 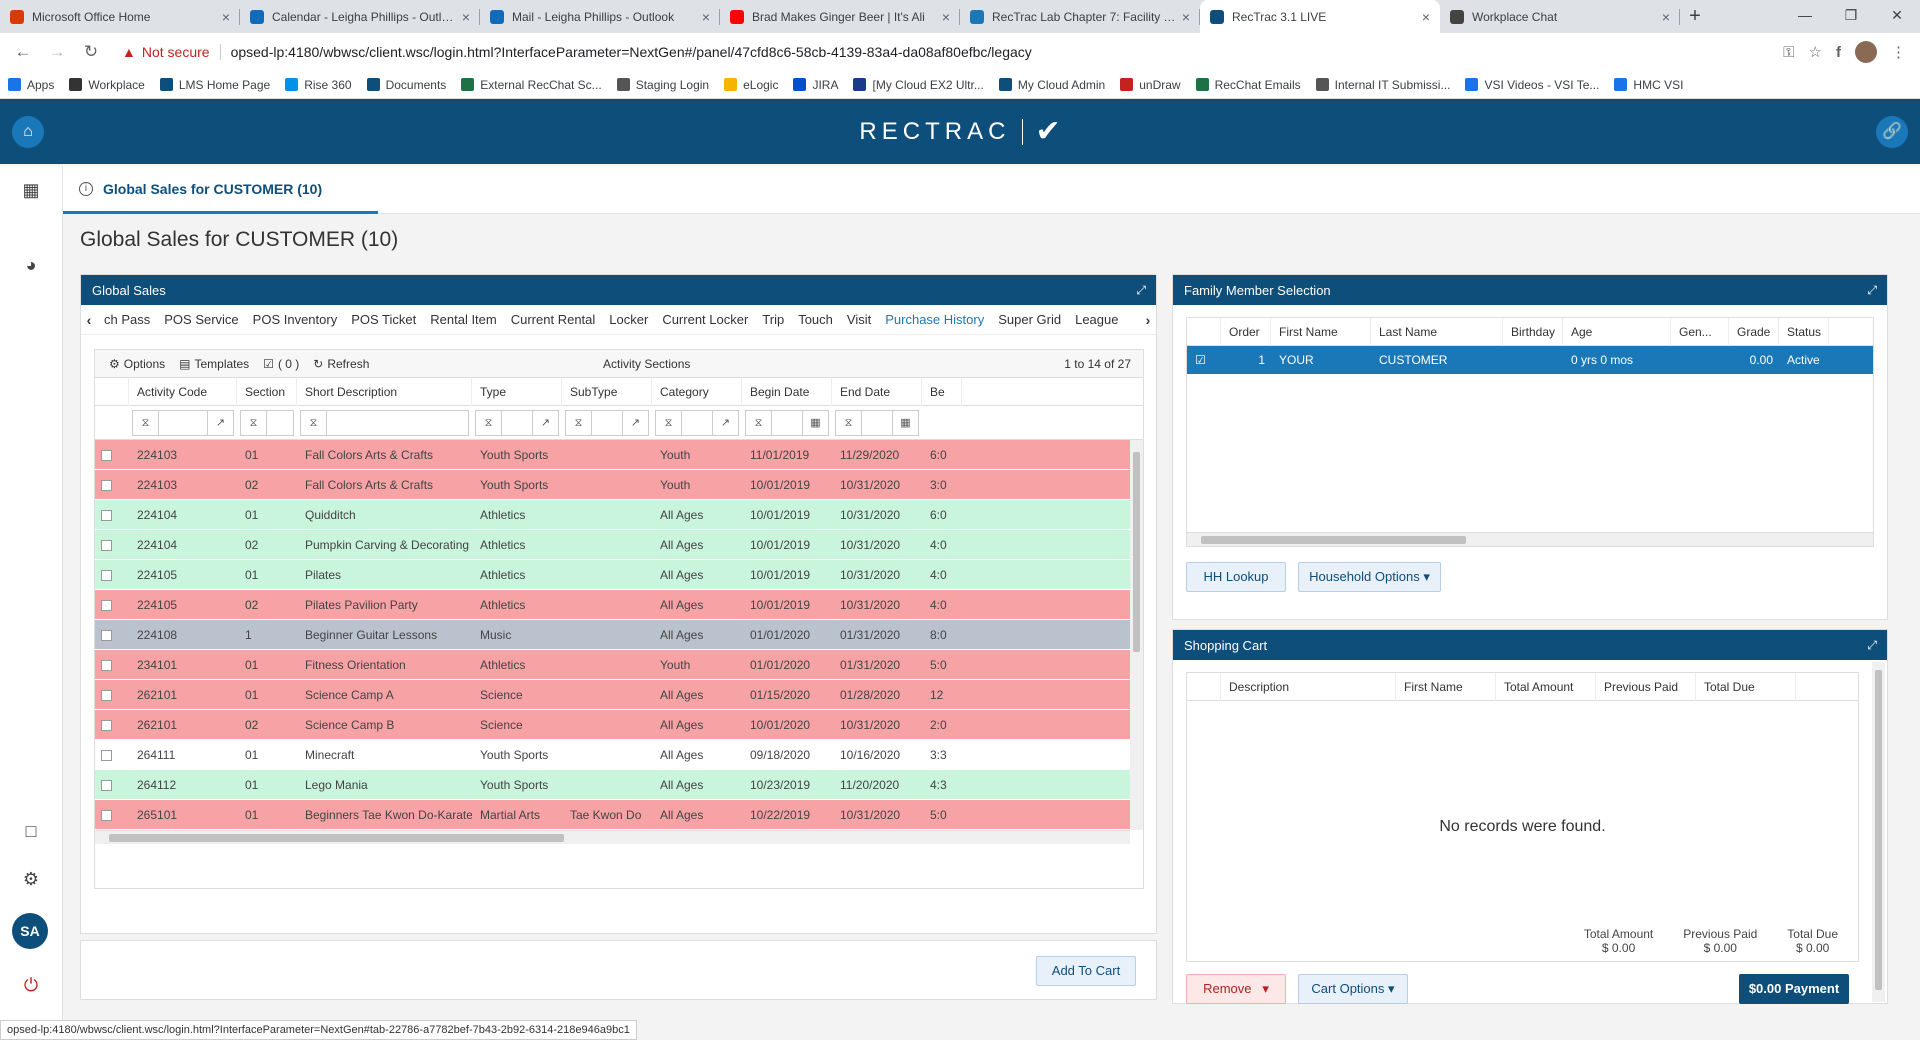 I want to click on browser-tab: Calendar - Leigha Phillips - Outlook ×, so click(x=360, y=16).